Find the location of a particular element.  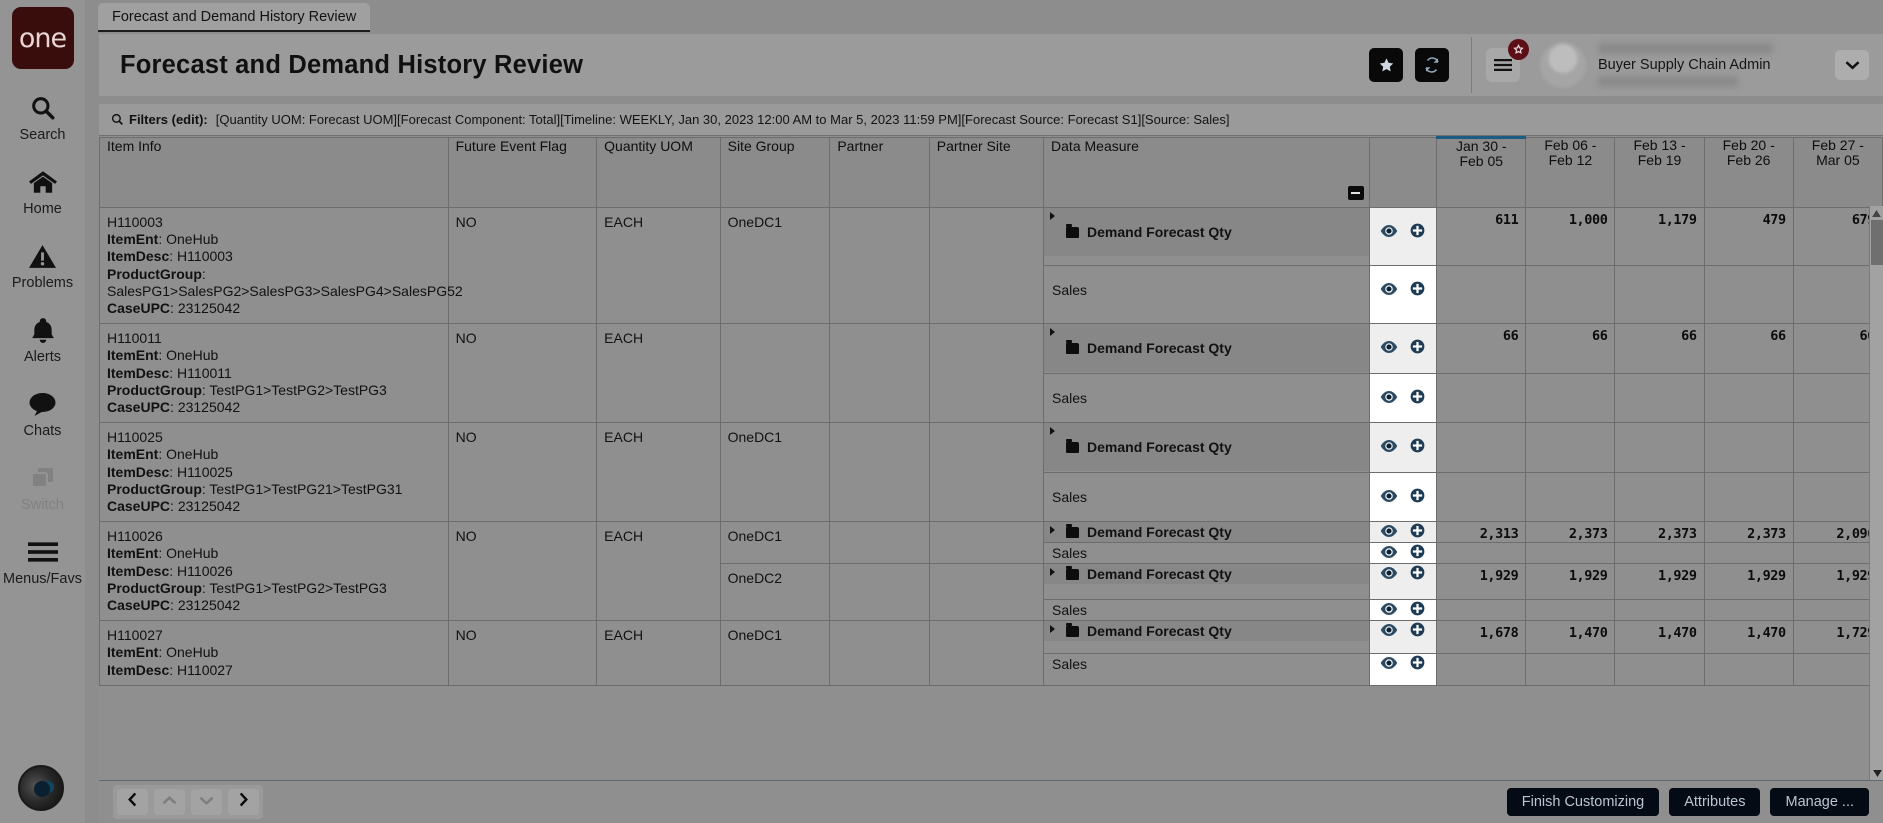

column-header-period-0: Jan 30 - Feb 05 is located at coordinates (1481, 172).